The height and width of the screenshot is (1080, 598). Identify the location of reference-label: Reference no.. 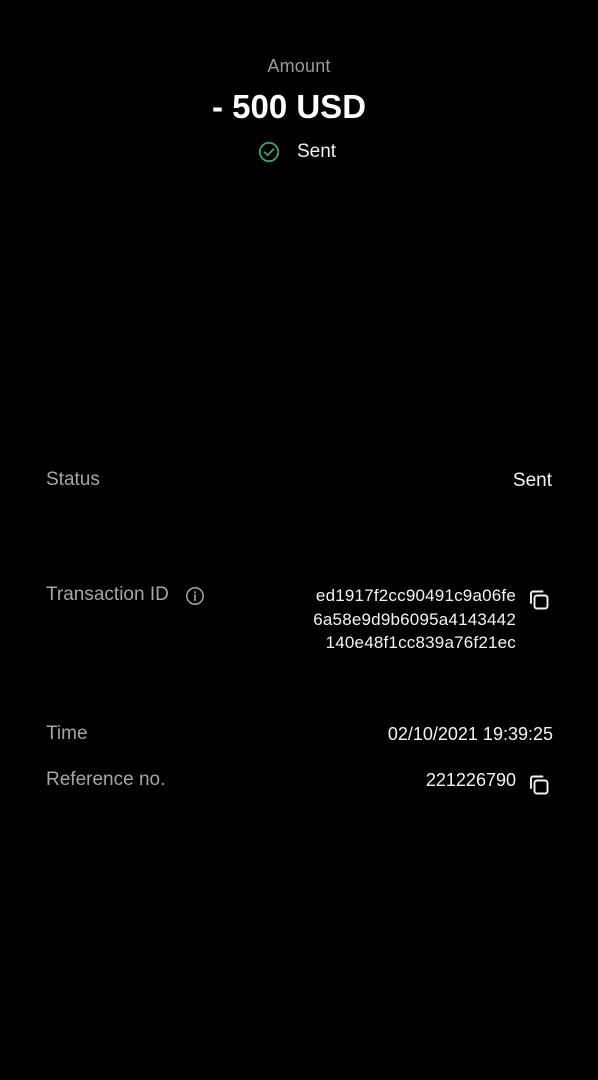
(106, 779).